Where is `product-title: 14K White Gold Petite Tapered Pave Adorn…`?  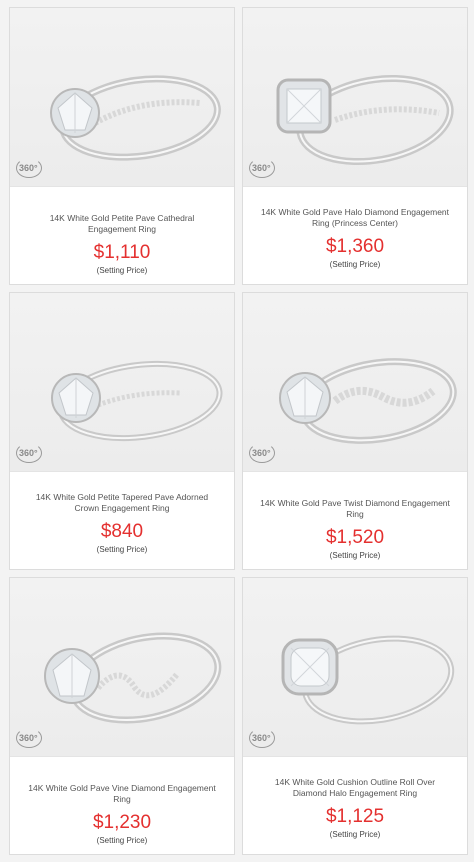
product-title: 14K White Gold Petite Tapered Pave Adorn… is located at coordinates (122, 503).